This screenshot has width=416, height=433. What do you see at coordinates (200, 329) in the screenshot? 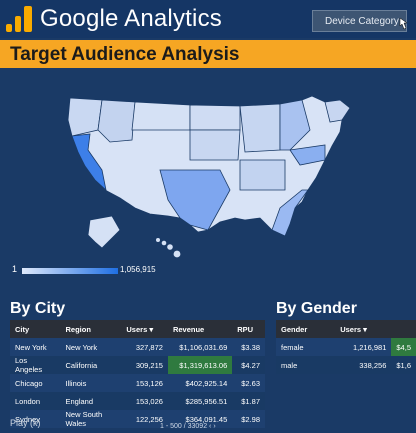
I see `column-header: Revenue` at bounding box center [200, 329].